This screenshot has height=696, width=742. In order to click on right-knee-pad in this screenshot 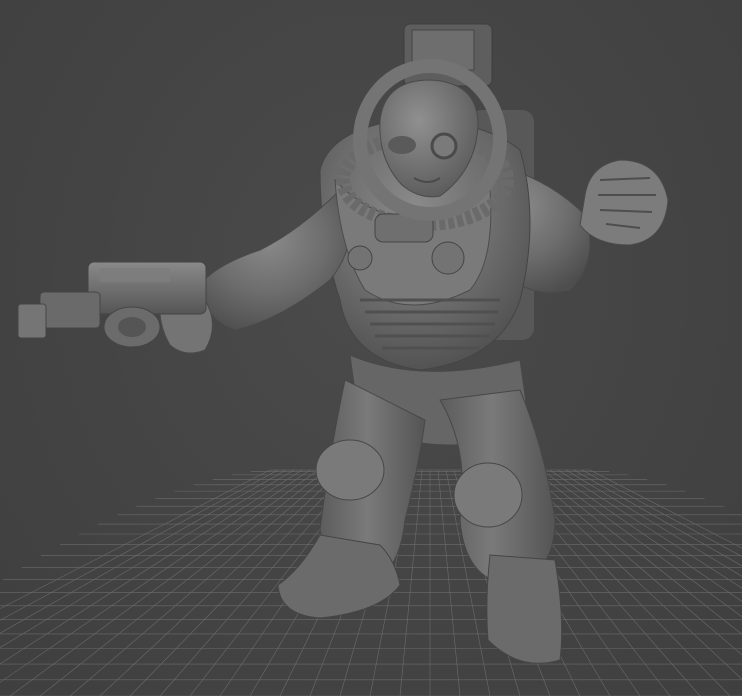, I will do `click(488, 495)`.